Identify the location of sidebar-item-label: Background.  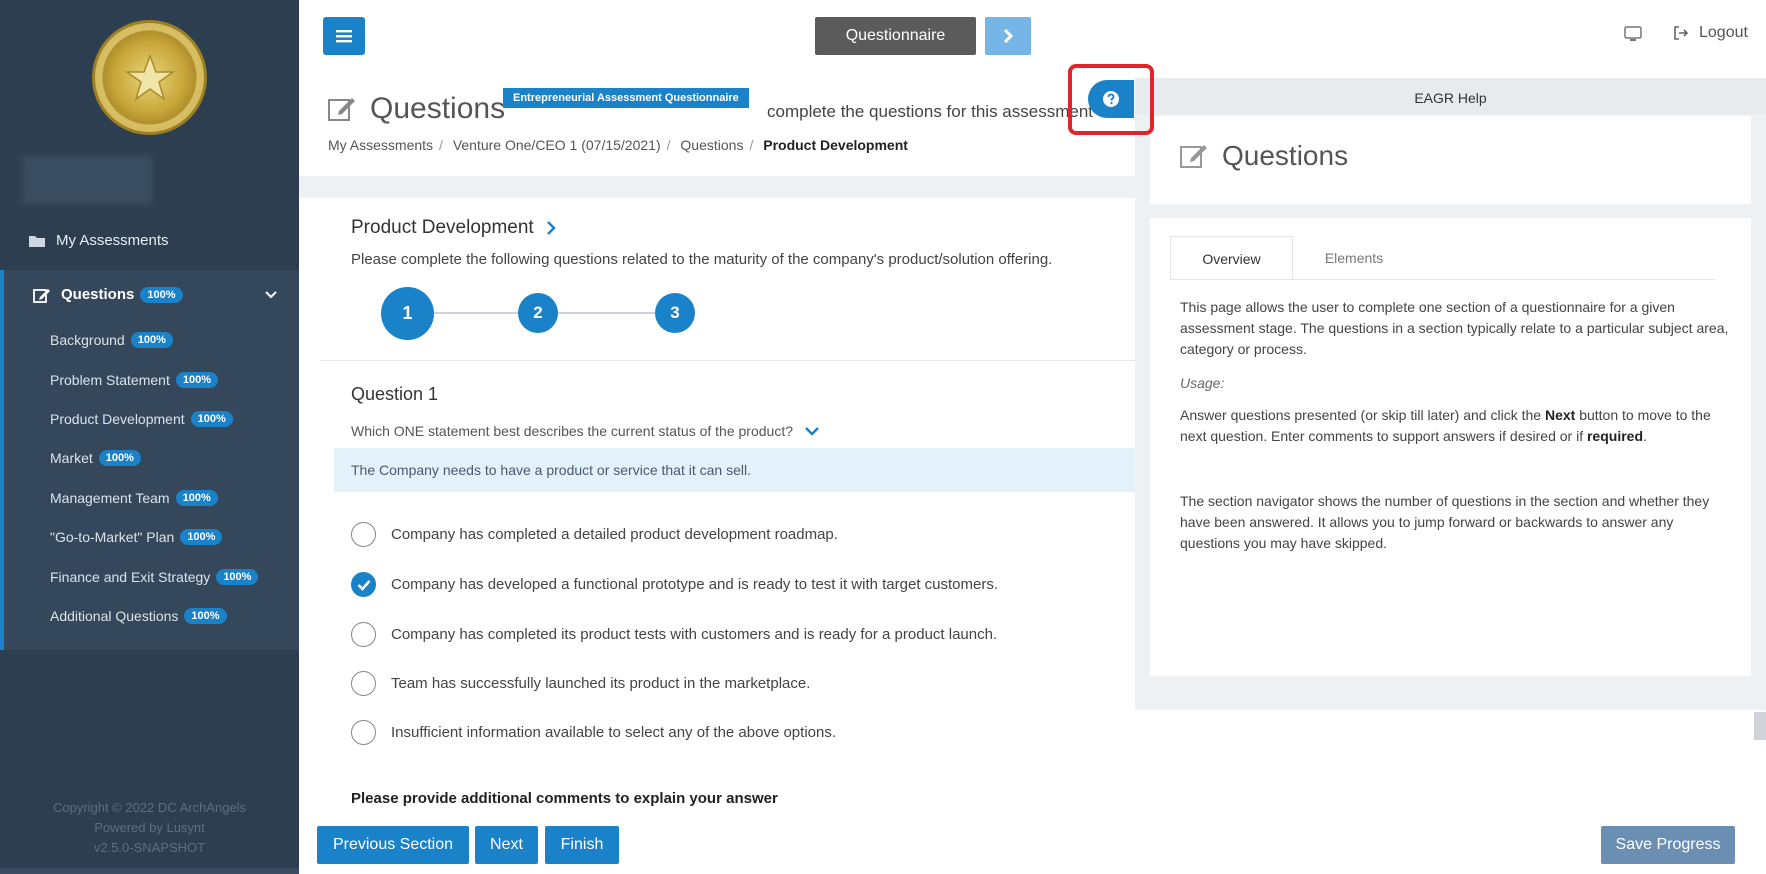
(87, 340).